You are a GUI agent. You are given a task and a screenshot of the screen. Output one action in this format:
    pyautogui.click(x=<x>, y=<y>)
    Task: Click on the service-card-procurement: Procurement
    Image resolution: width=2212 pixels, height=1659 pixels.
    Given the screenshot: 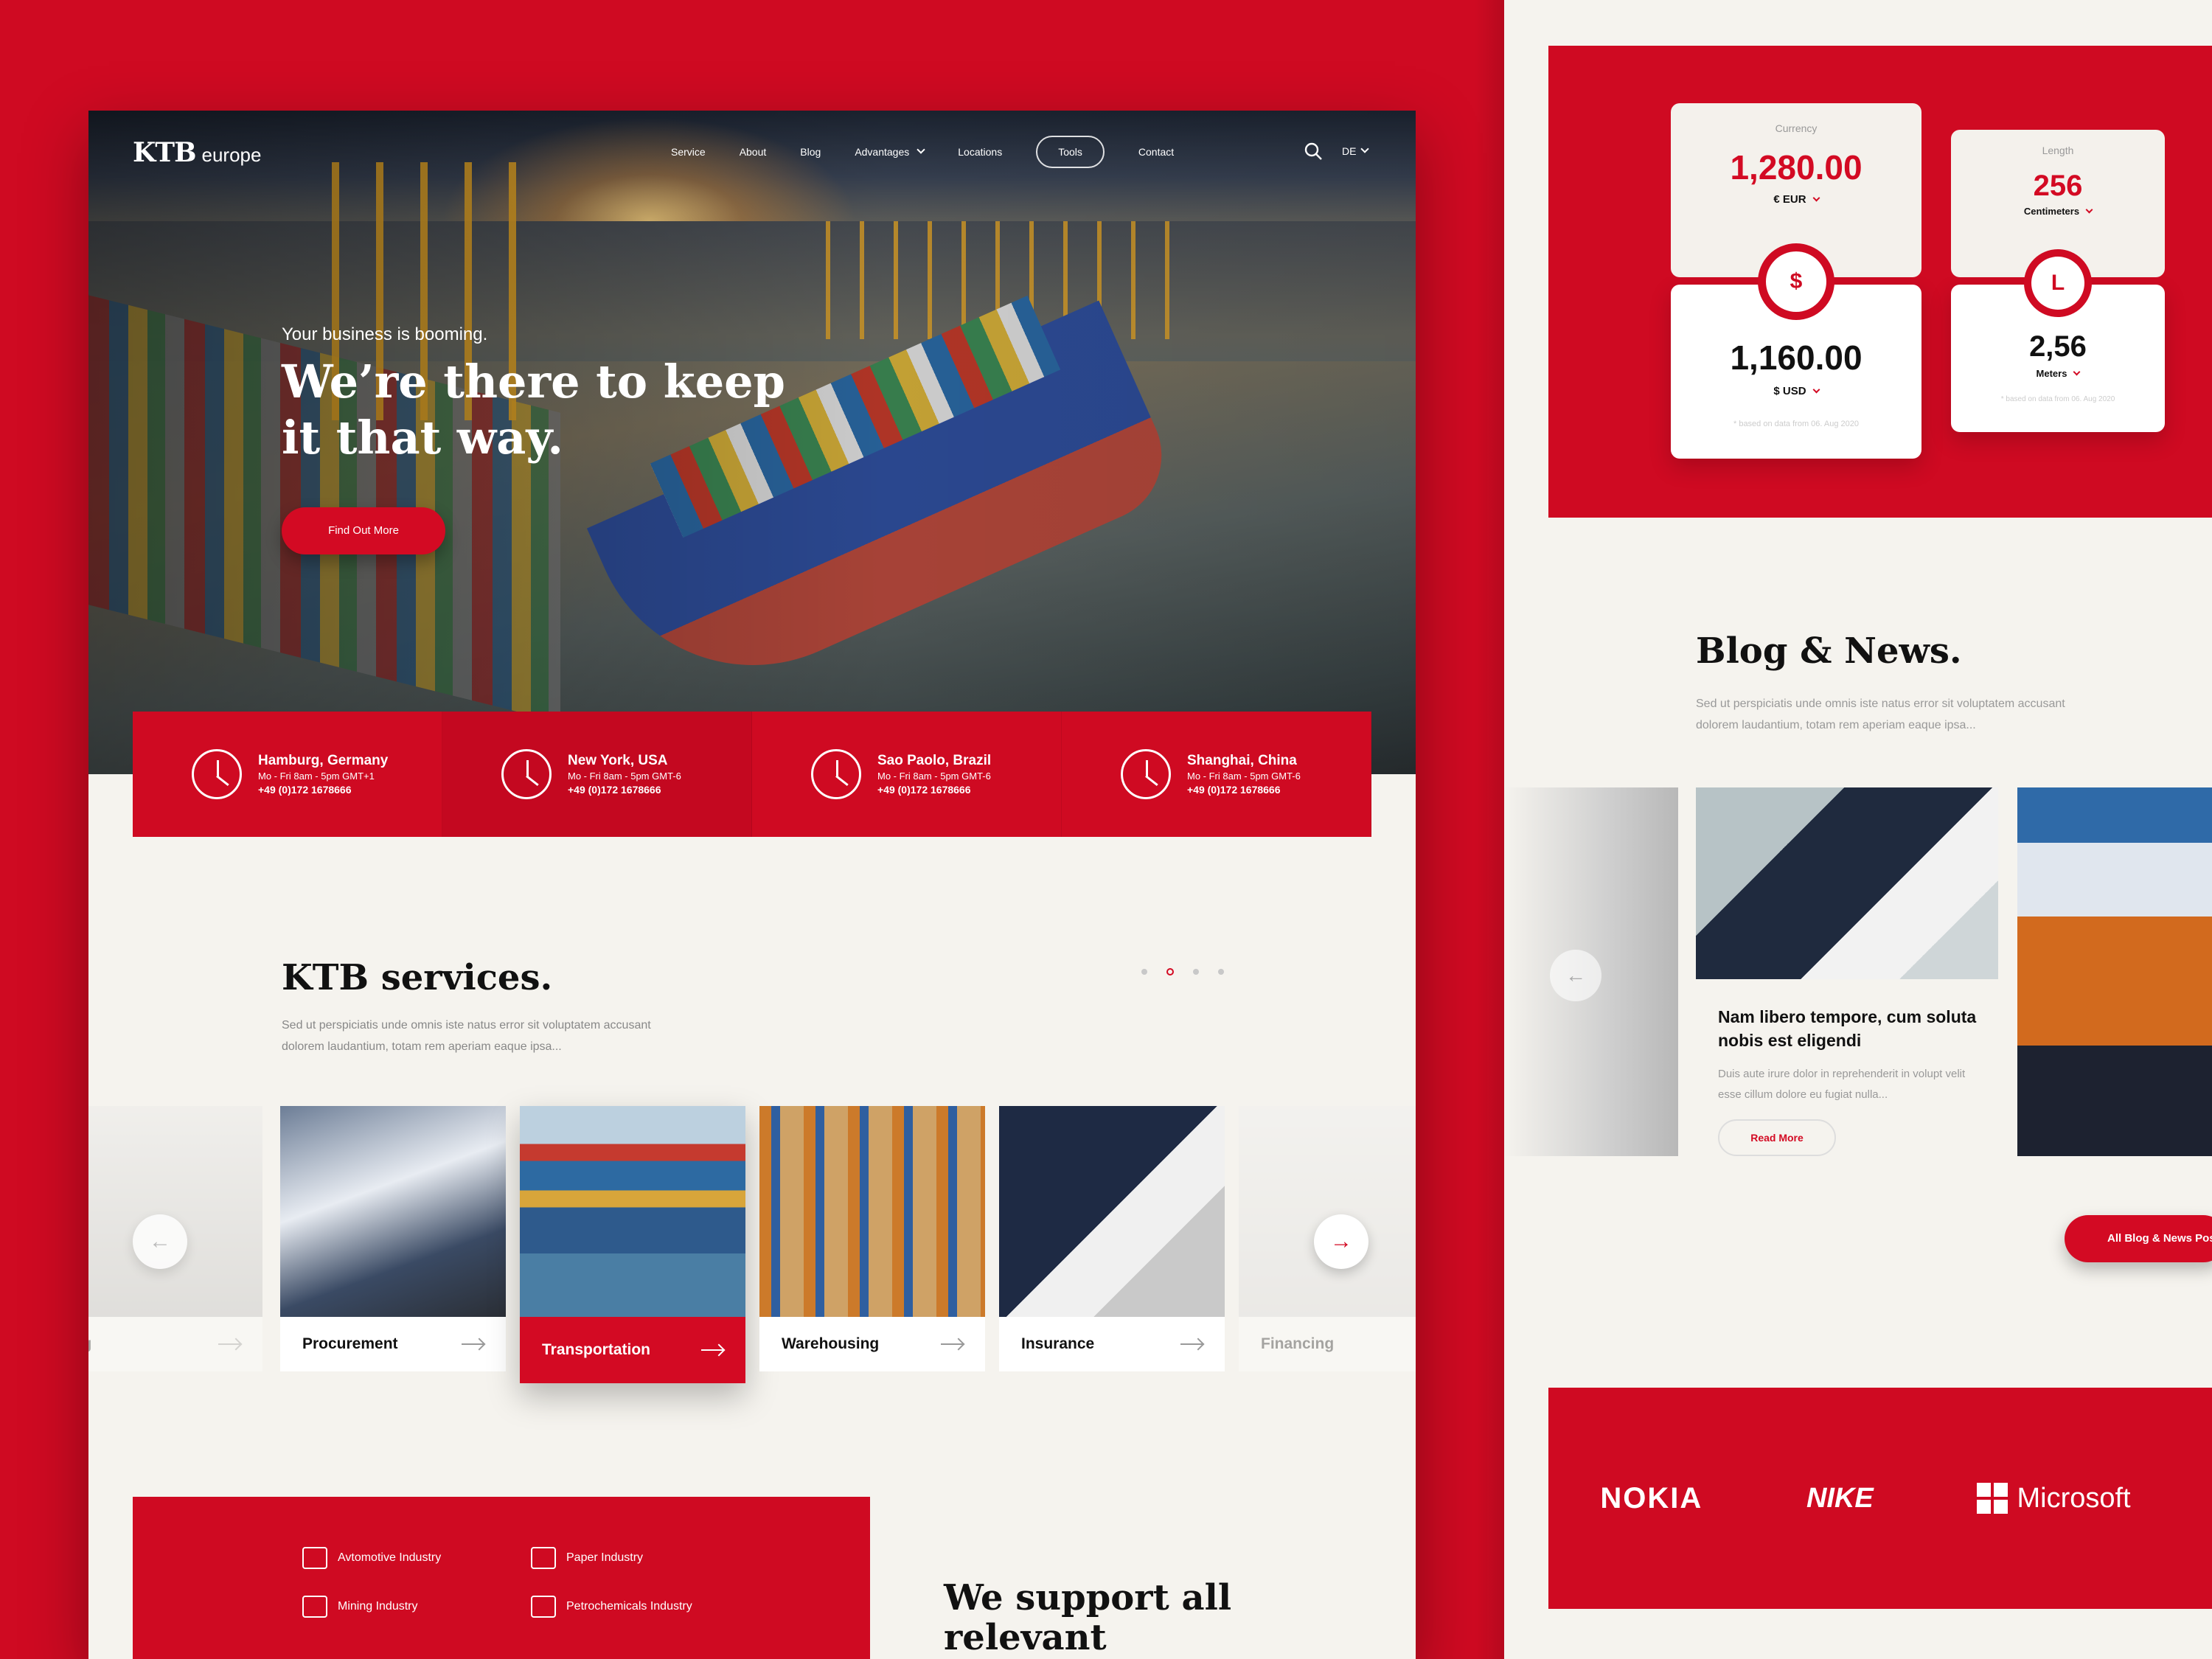 What is the action you would take?
    pyautogui.click(x=393, y=1238)
    